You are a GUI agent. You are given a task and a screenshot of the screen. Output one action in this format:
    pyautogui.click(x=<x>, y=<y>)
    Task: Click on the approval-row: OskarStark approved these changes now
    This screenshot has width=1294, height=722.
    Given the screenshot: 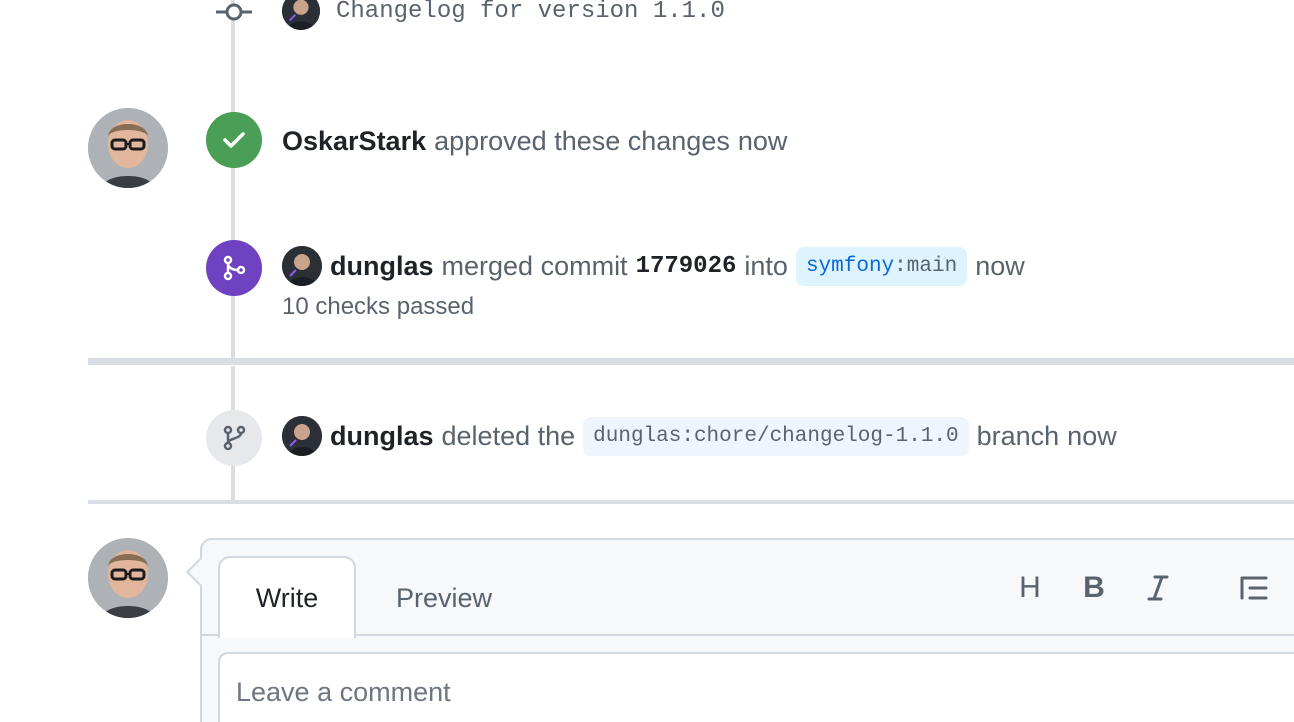 What is the action you would take?
    pyautogui.click(x=534, y=141)
    